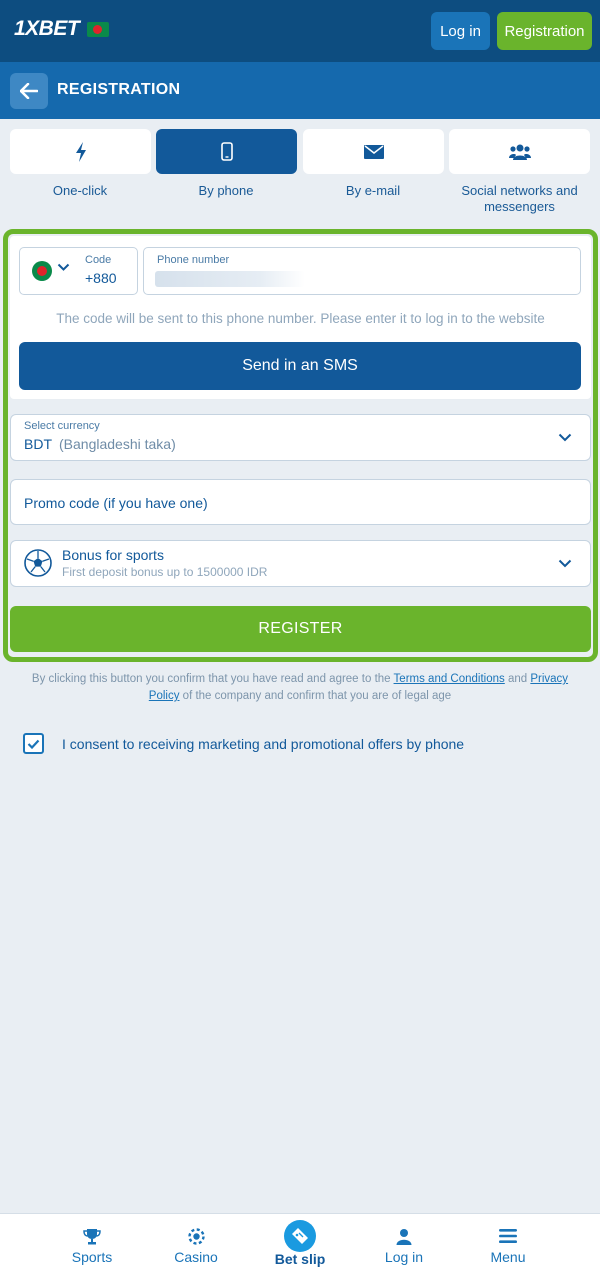 Image resolution: width=600 pixels, height=1280 pixels. I want to click on nav-menu: Menu, so click(508, 1246).